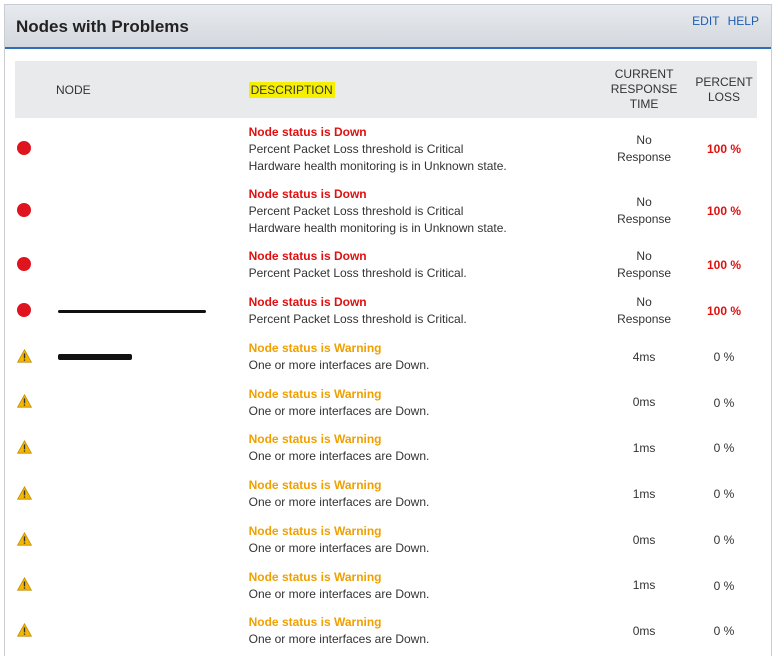 The image size is (777, 656). Describe the element at coordinates (644, 74) in the screenshot. I see `response-header-line1: CURRENT` at that location.